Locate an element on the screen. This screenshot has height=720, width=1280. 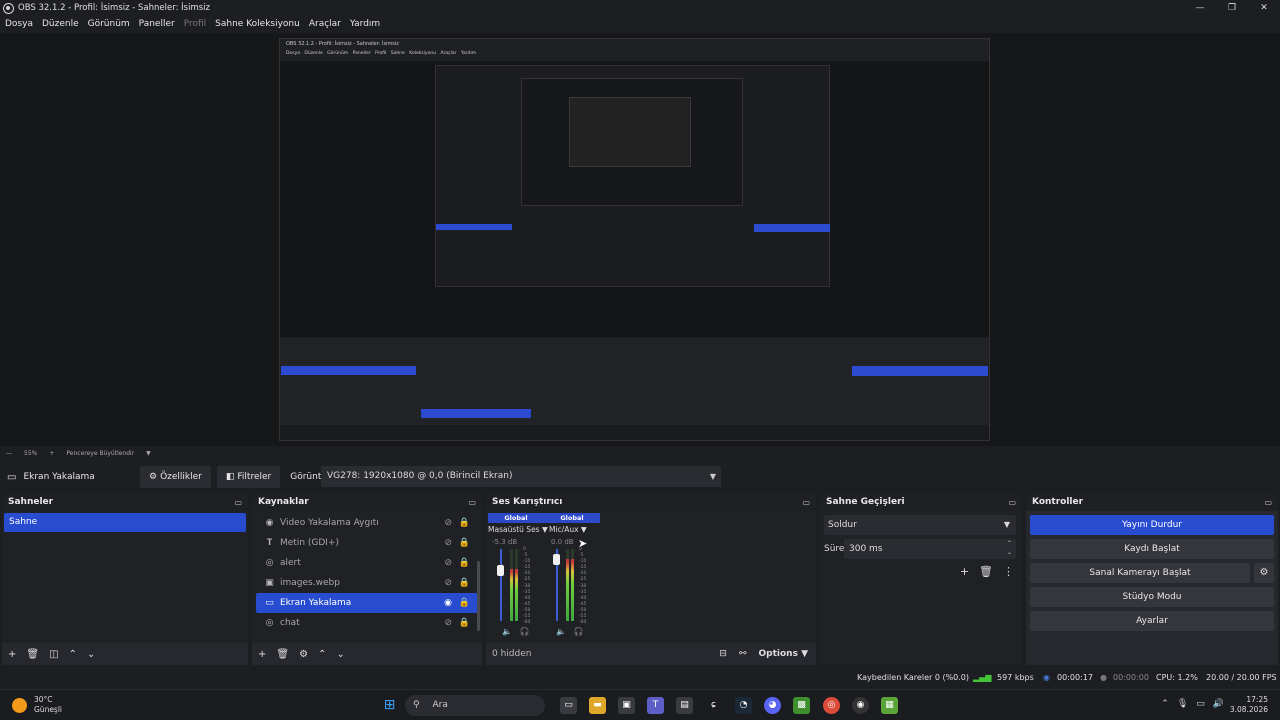
minecraft-launcher-icon: ▦ is located at coordinates (889, 705).